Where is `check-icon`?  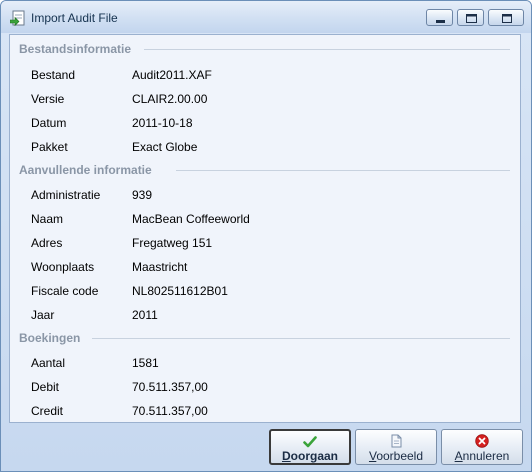 check-icon is located at coordinates (310, 442).